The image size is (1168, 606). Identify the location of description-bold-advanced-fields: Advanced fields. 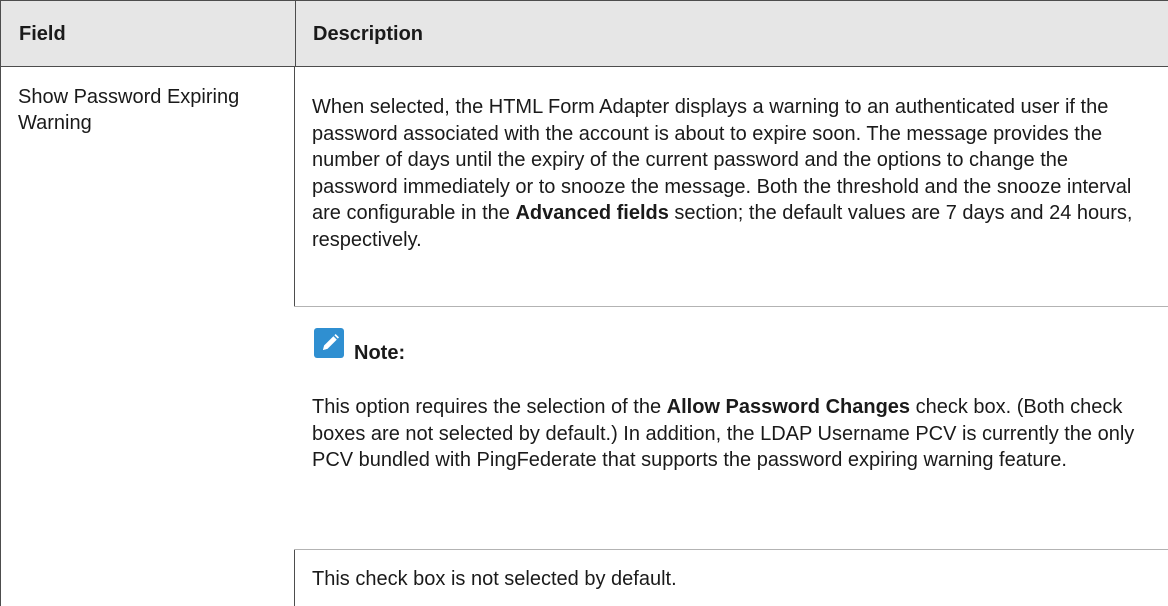
(592, 213).